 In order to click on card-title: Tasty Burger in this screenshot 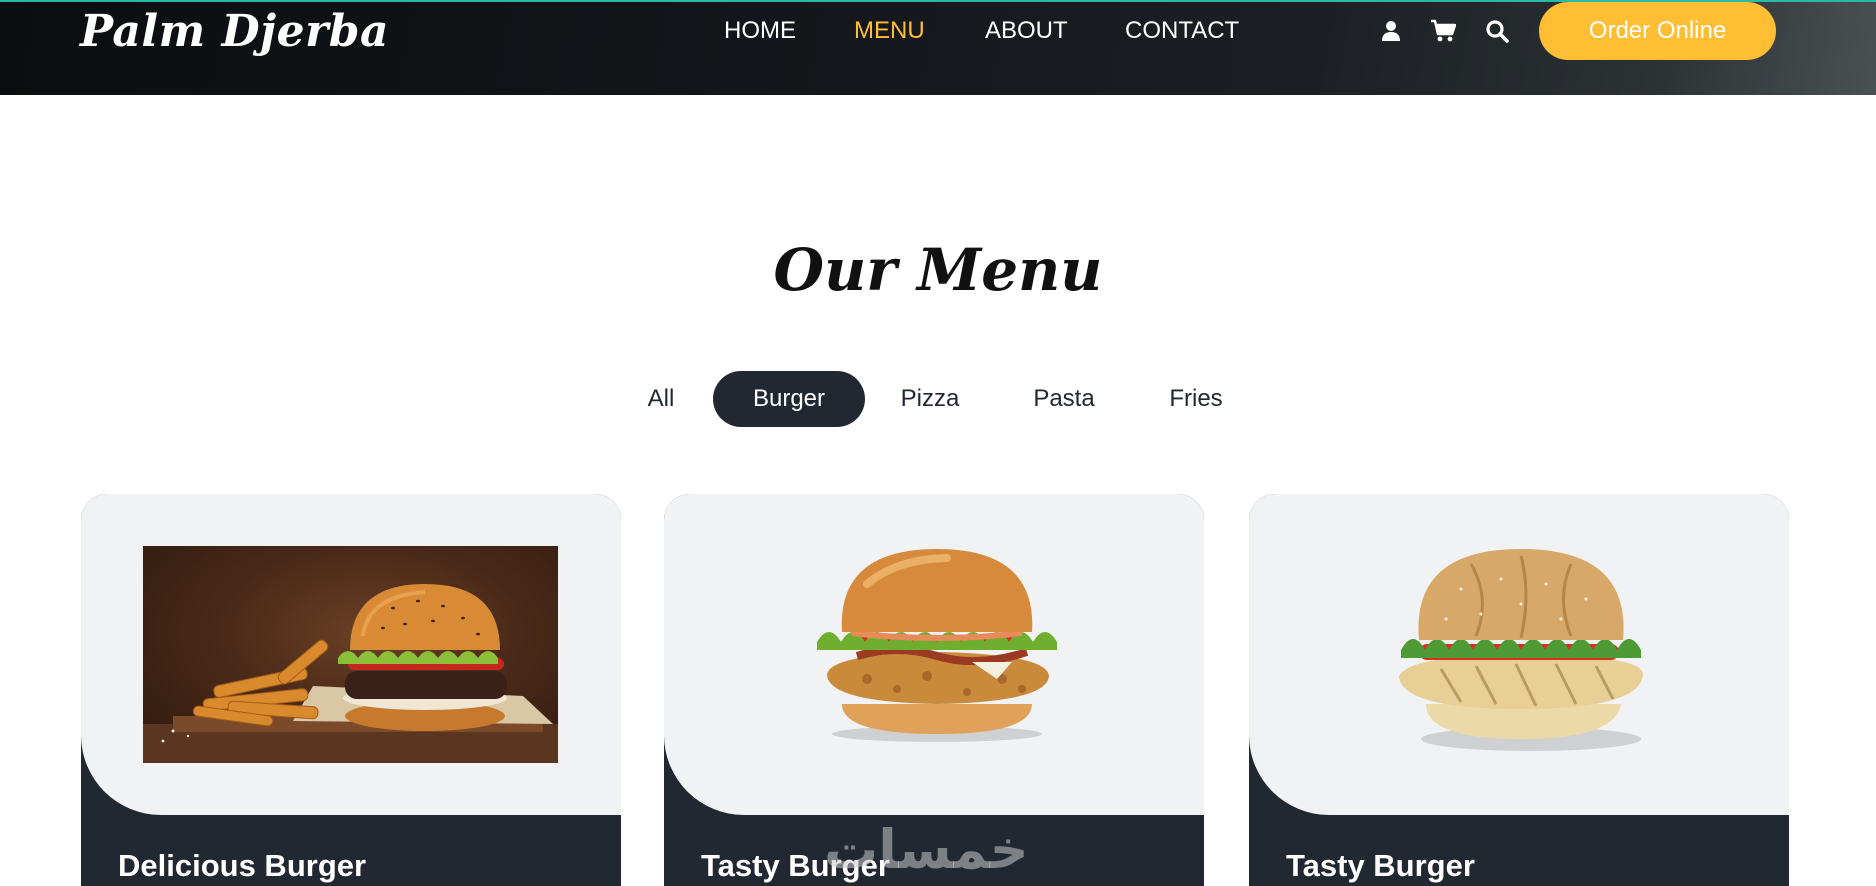, I will do `click(1380, 865)`.